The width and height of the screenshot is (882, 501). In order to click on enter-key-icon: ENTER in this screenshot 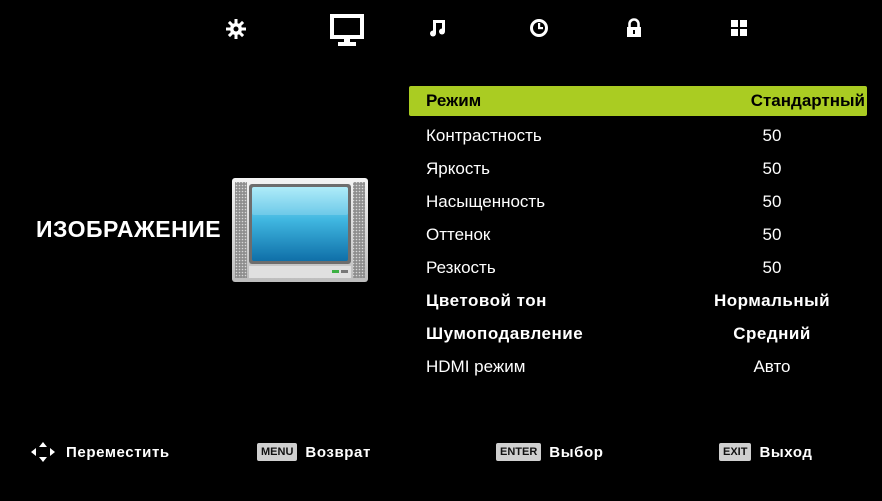, I will do `click(519, 452)`.